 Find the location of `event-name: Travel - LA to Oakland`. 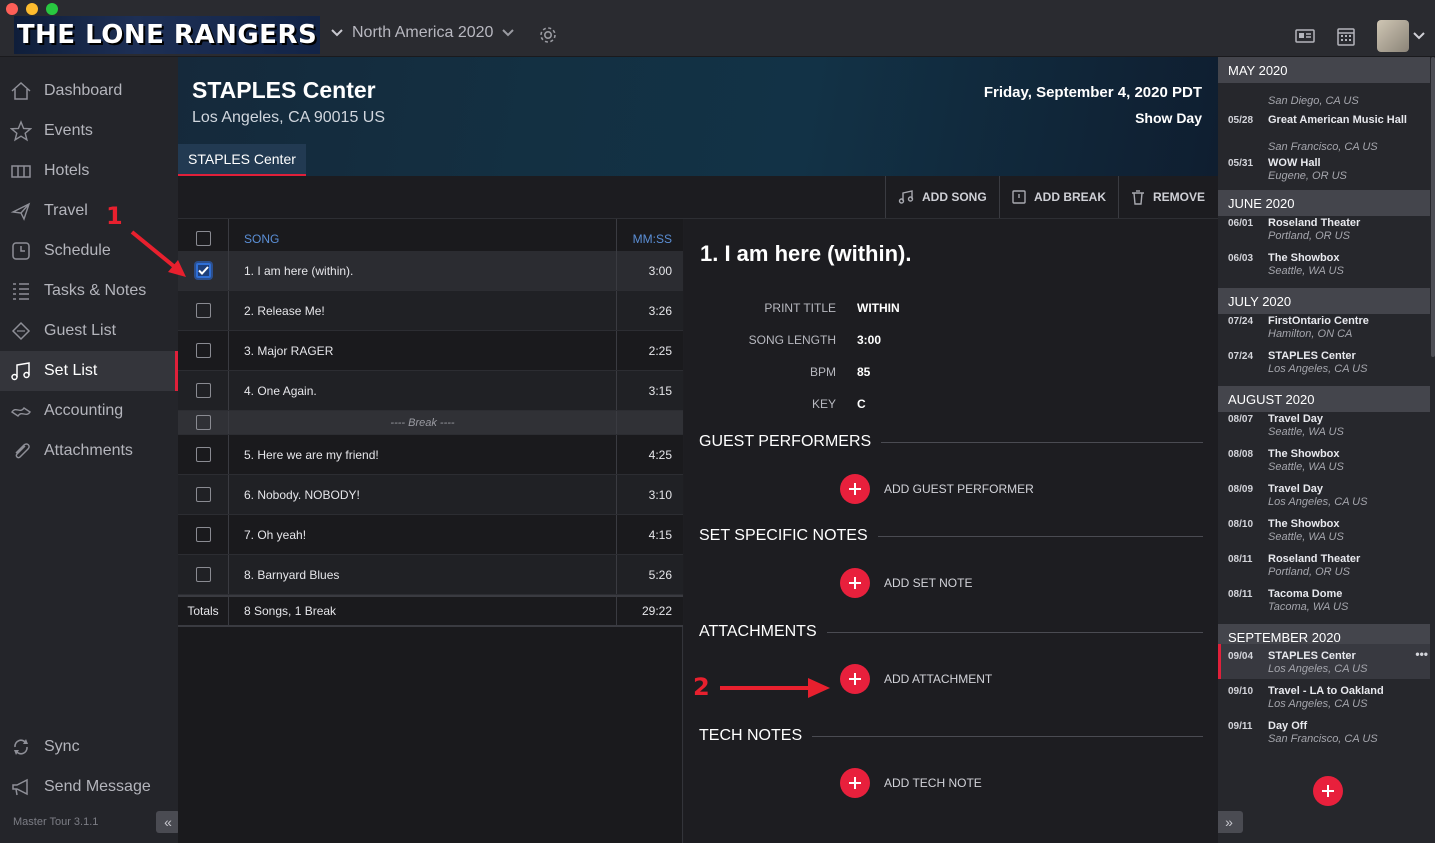

event-name: Travel - LA to Oakland is located at coordinates (1326, 691).